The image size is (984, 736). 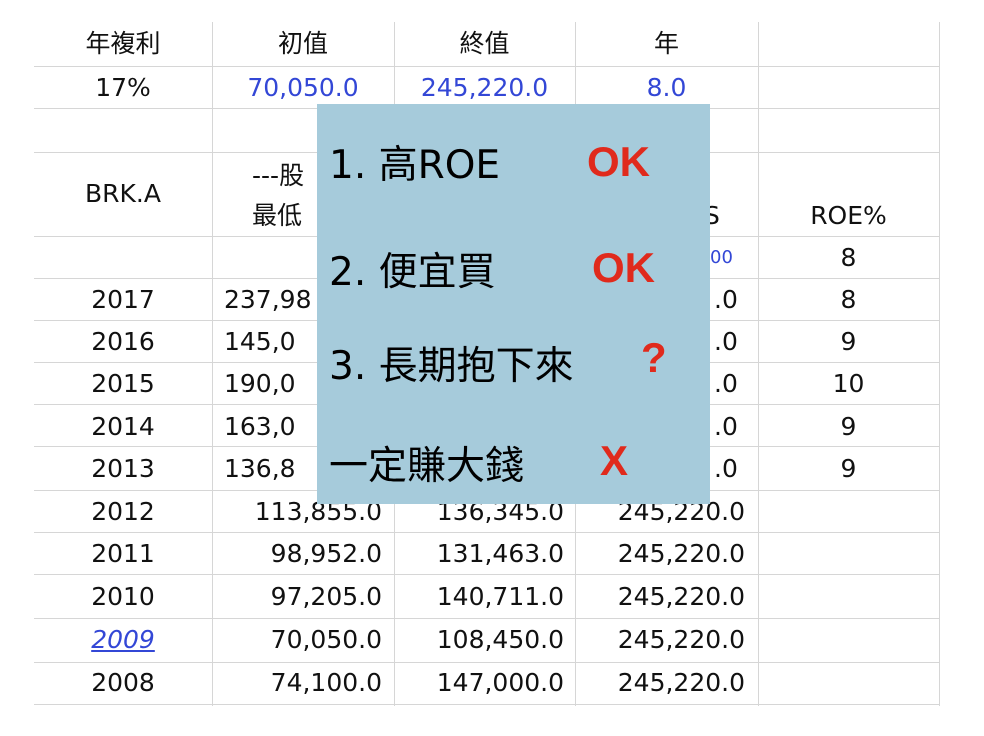 What do you see at coordinates (303, 87) in the screenshot?
I see `initial-value: 70,050.0` at bounding box center [303, 87].